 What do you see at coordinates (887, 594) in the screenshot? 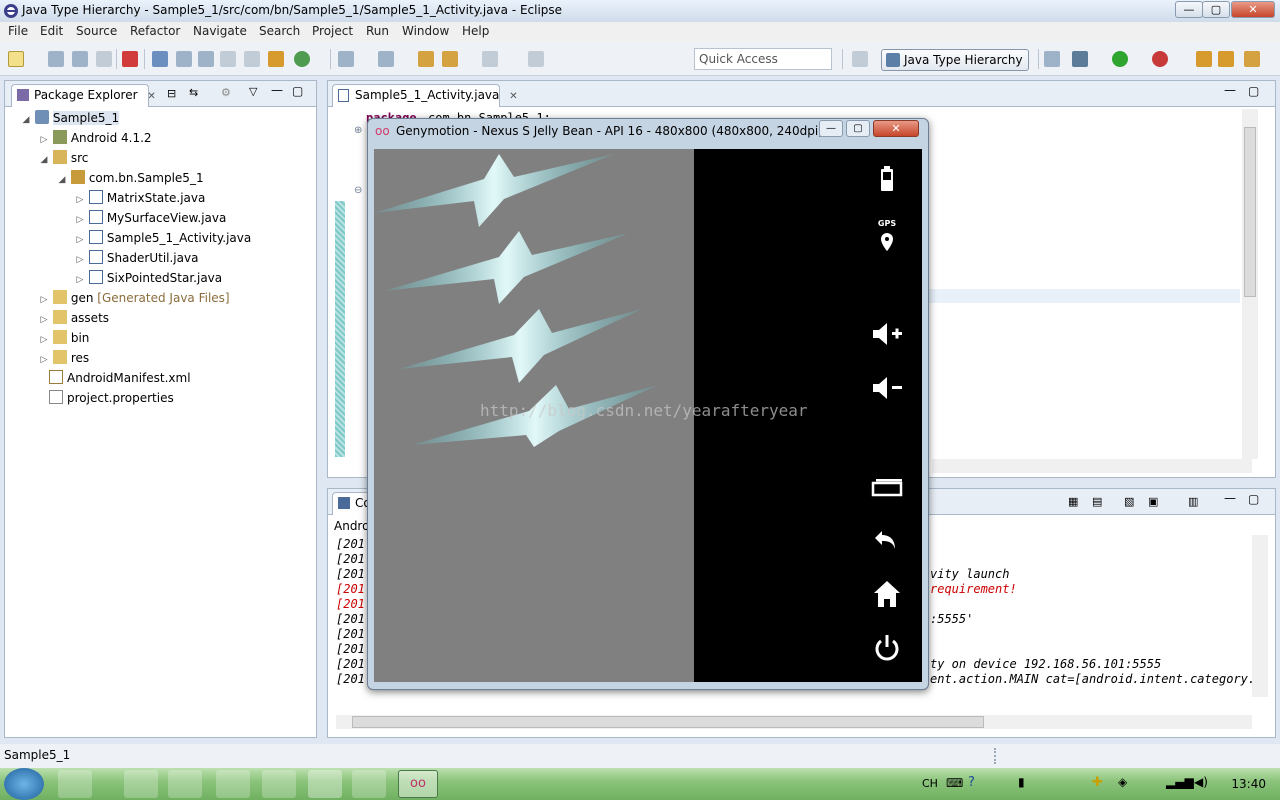
I see `home-icon` at bounding box center [887, 594].